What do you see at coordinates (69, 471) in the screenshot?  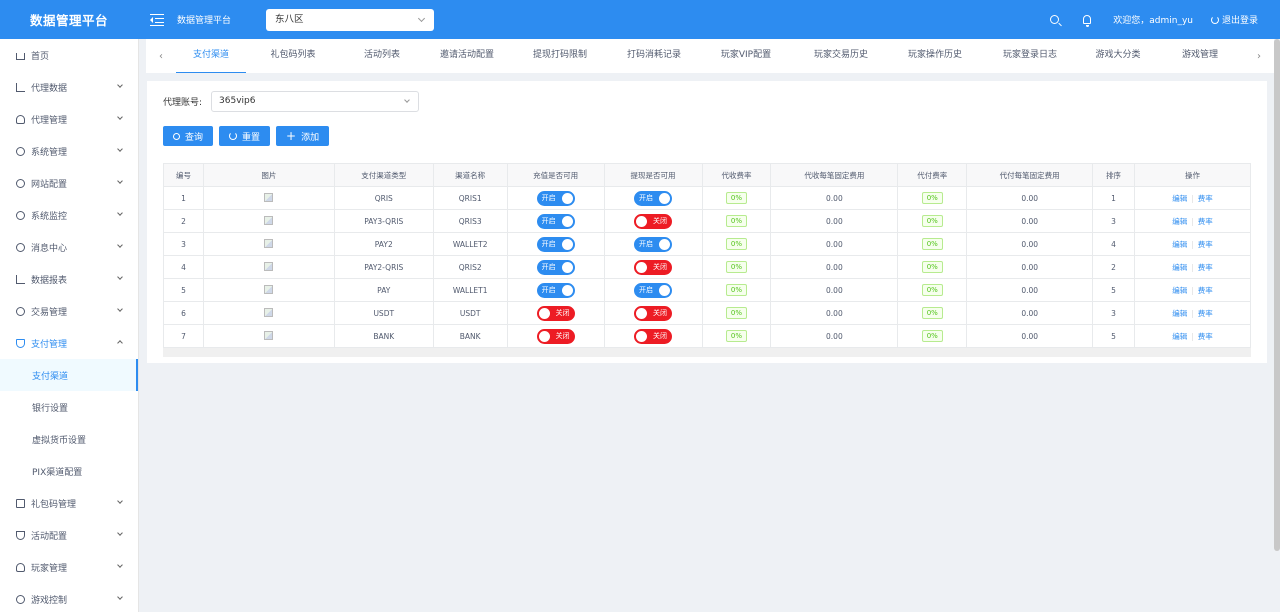 I see `sidebar-item-pix-config: PIX渠道配置` at bounding box center [69, 471].